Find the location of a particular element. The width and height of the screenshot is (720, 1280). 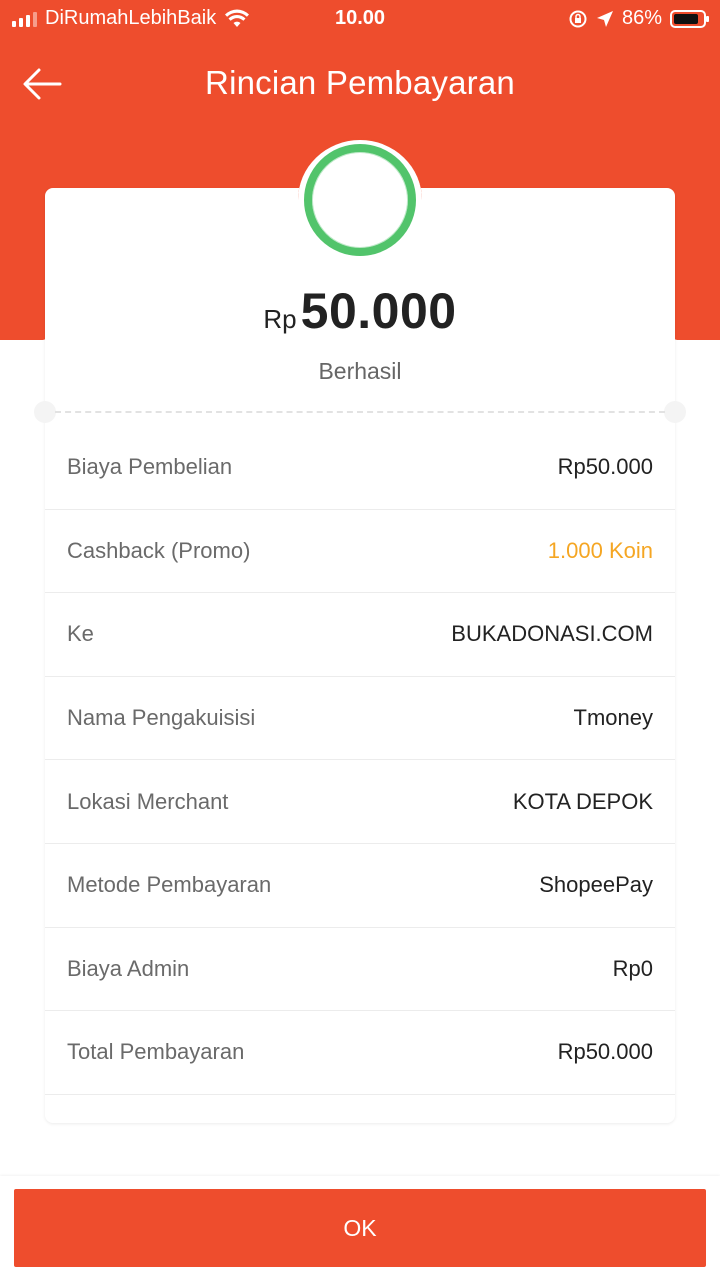

battery-level is located at coordinates (686, 18).